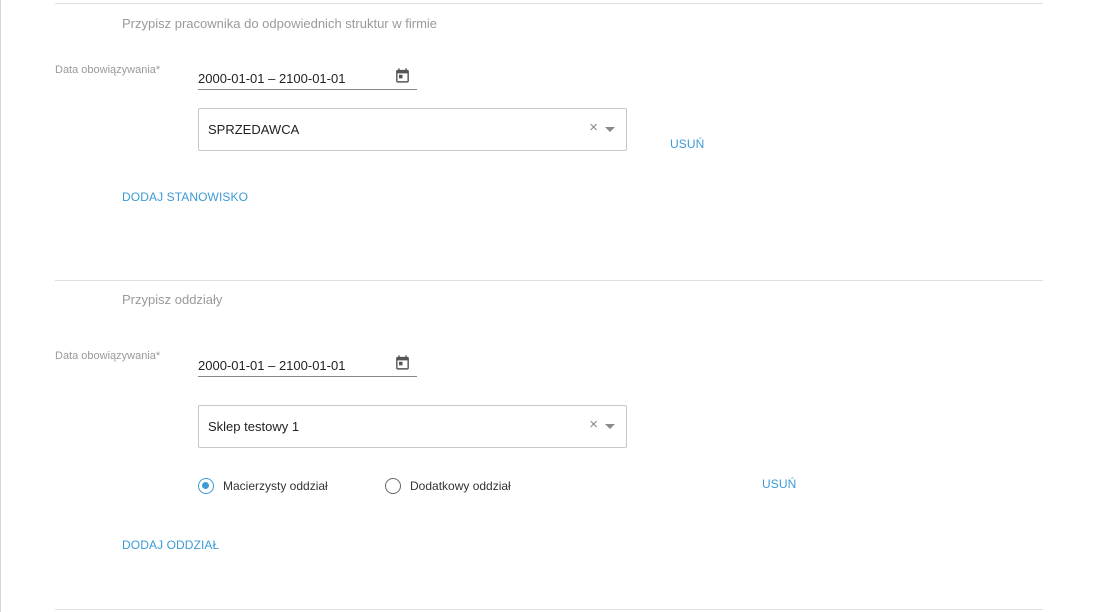 The width and height of the screenshot is (1098, 612). What do you see at coordinates (254, 129) in the screenshot?
I see `position-select-value: SPRZEDAWCA` at bounding box center [254, 129].